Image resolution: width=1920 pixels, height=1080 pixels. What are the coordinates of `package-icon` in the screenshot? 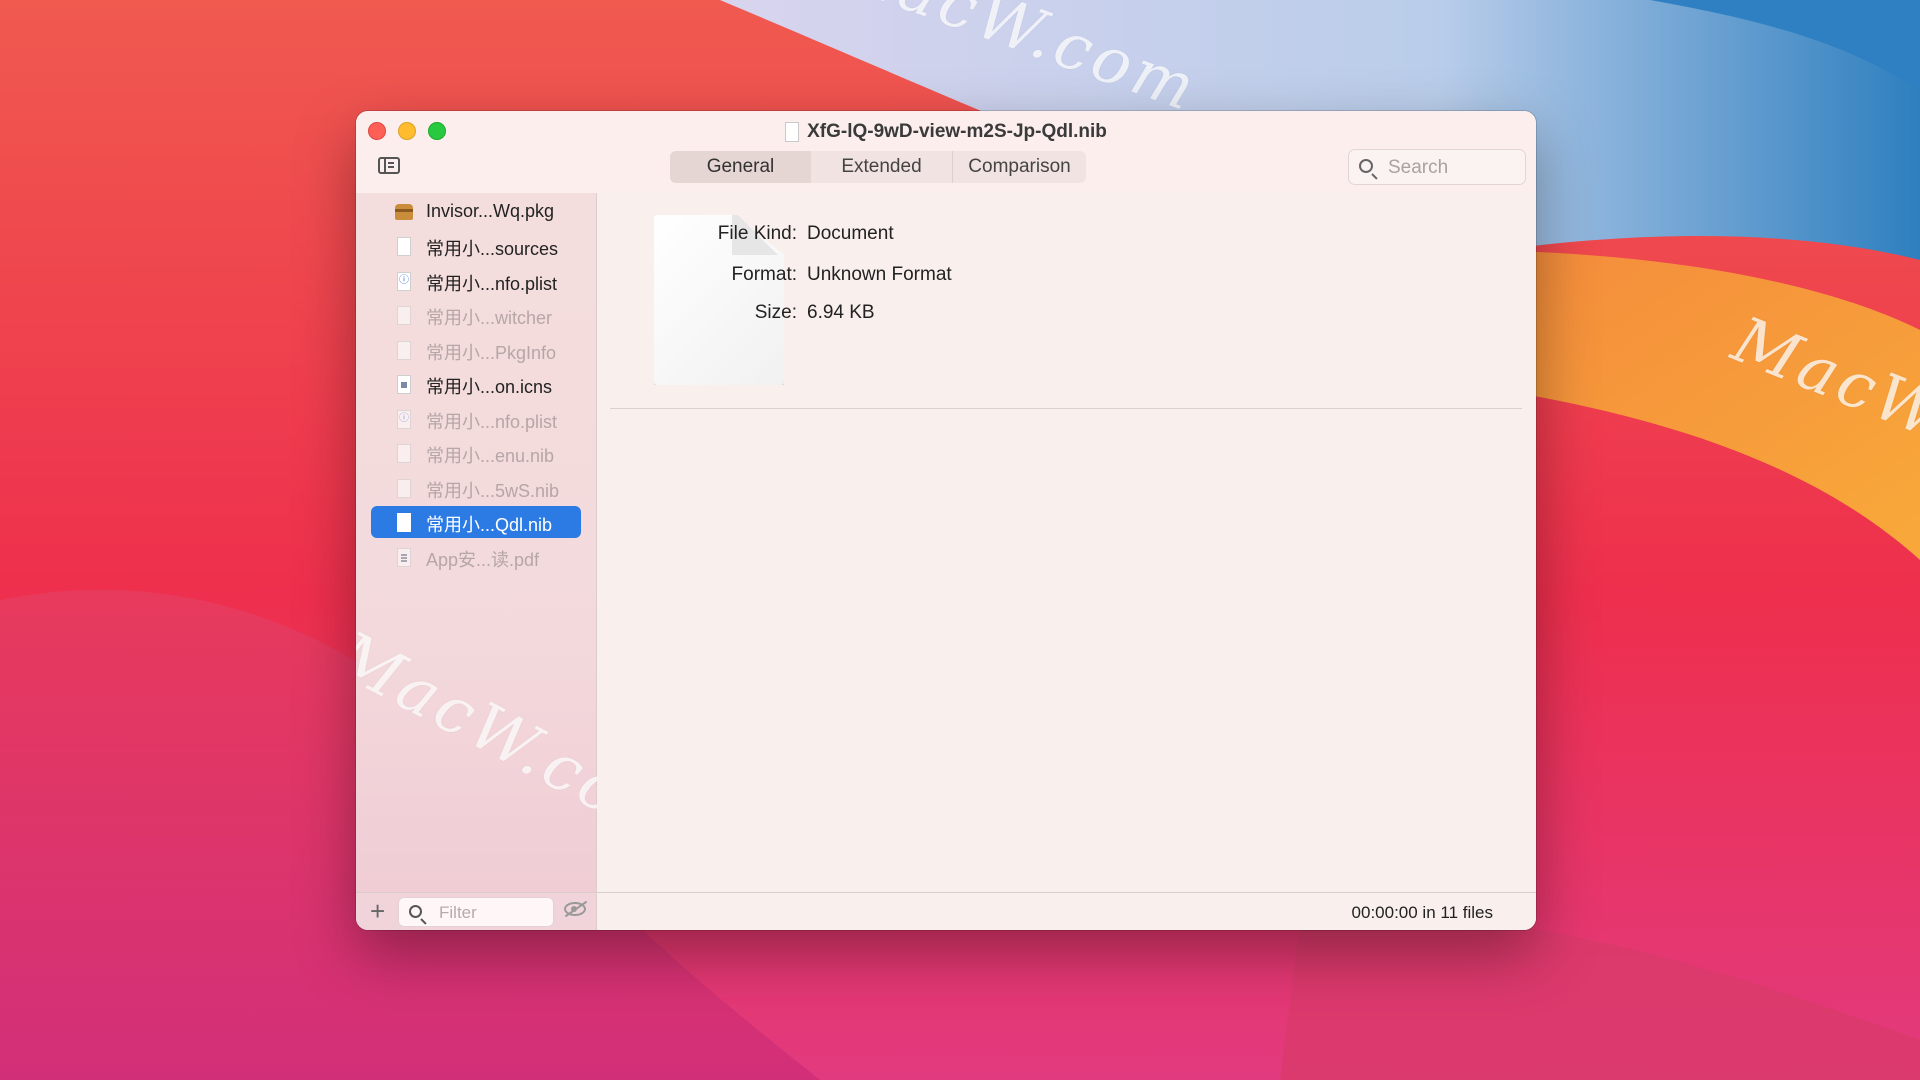 It's located at (404, 212).